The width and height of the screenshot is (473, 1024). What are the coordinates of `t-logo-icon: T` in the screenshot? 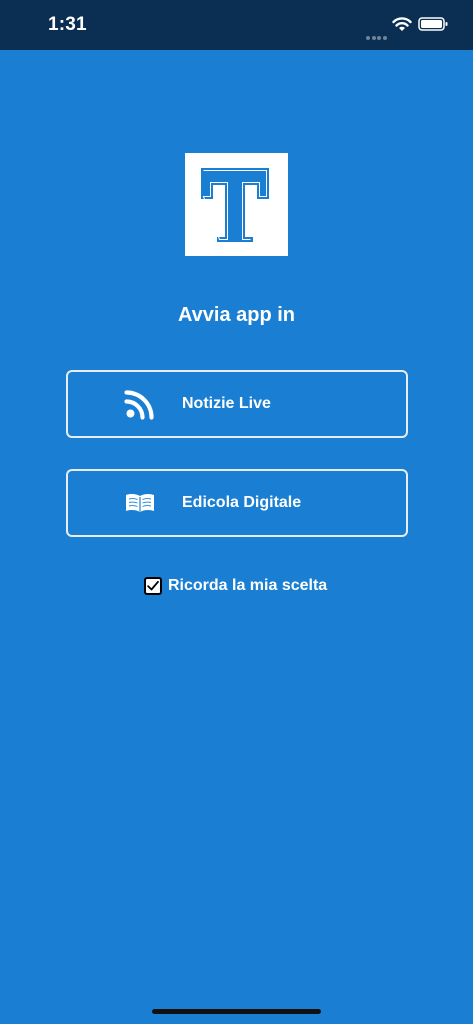 It's located at (235, 205).